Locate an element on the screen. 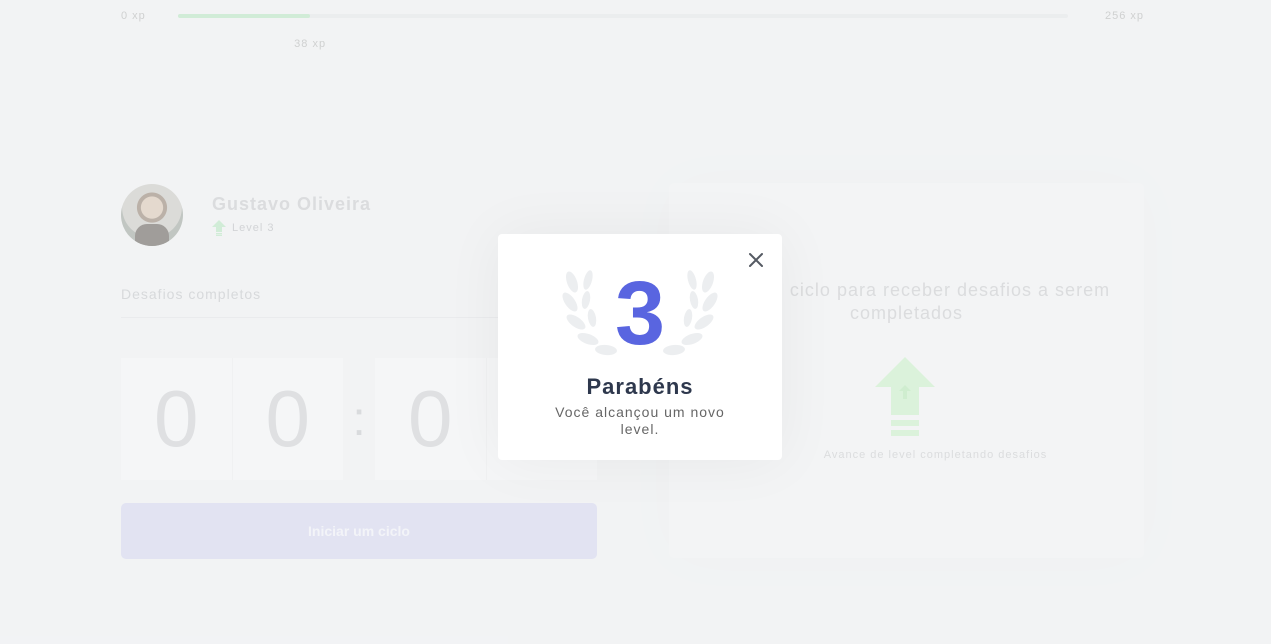  modal-text: Você alcançou um novo level. is located at coordinates (640, 420).